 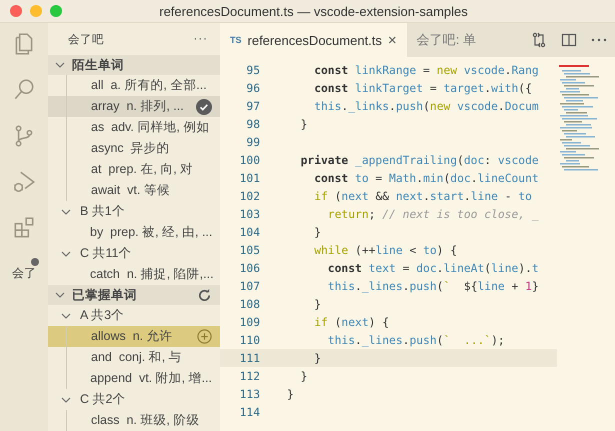 What do you see at coordinates (204, 336) in the screenshot?
I see `add-icon` at bounding box center [204, 336].